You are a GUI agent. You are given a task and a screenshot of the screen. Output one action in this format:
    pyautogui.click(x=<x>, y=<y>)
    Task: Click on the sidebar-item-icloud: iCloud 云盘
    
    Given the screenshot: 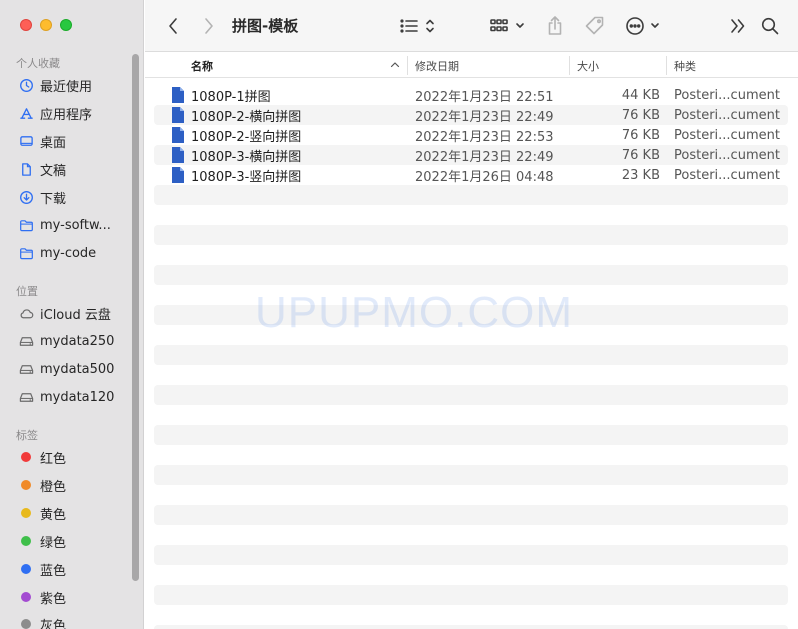 What is the action you would take?
    pyautogui.click(x=74, y=313)
    